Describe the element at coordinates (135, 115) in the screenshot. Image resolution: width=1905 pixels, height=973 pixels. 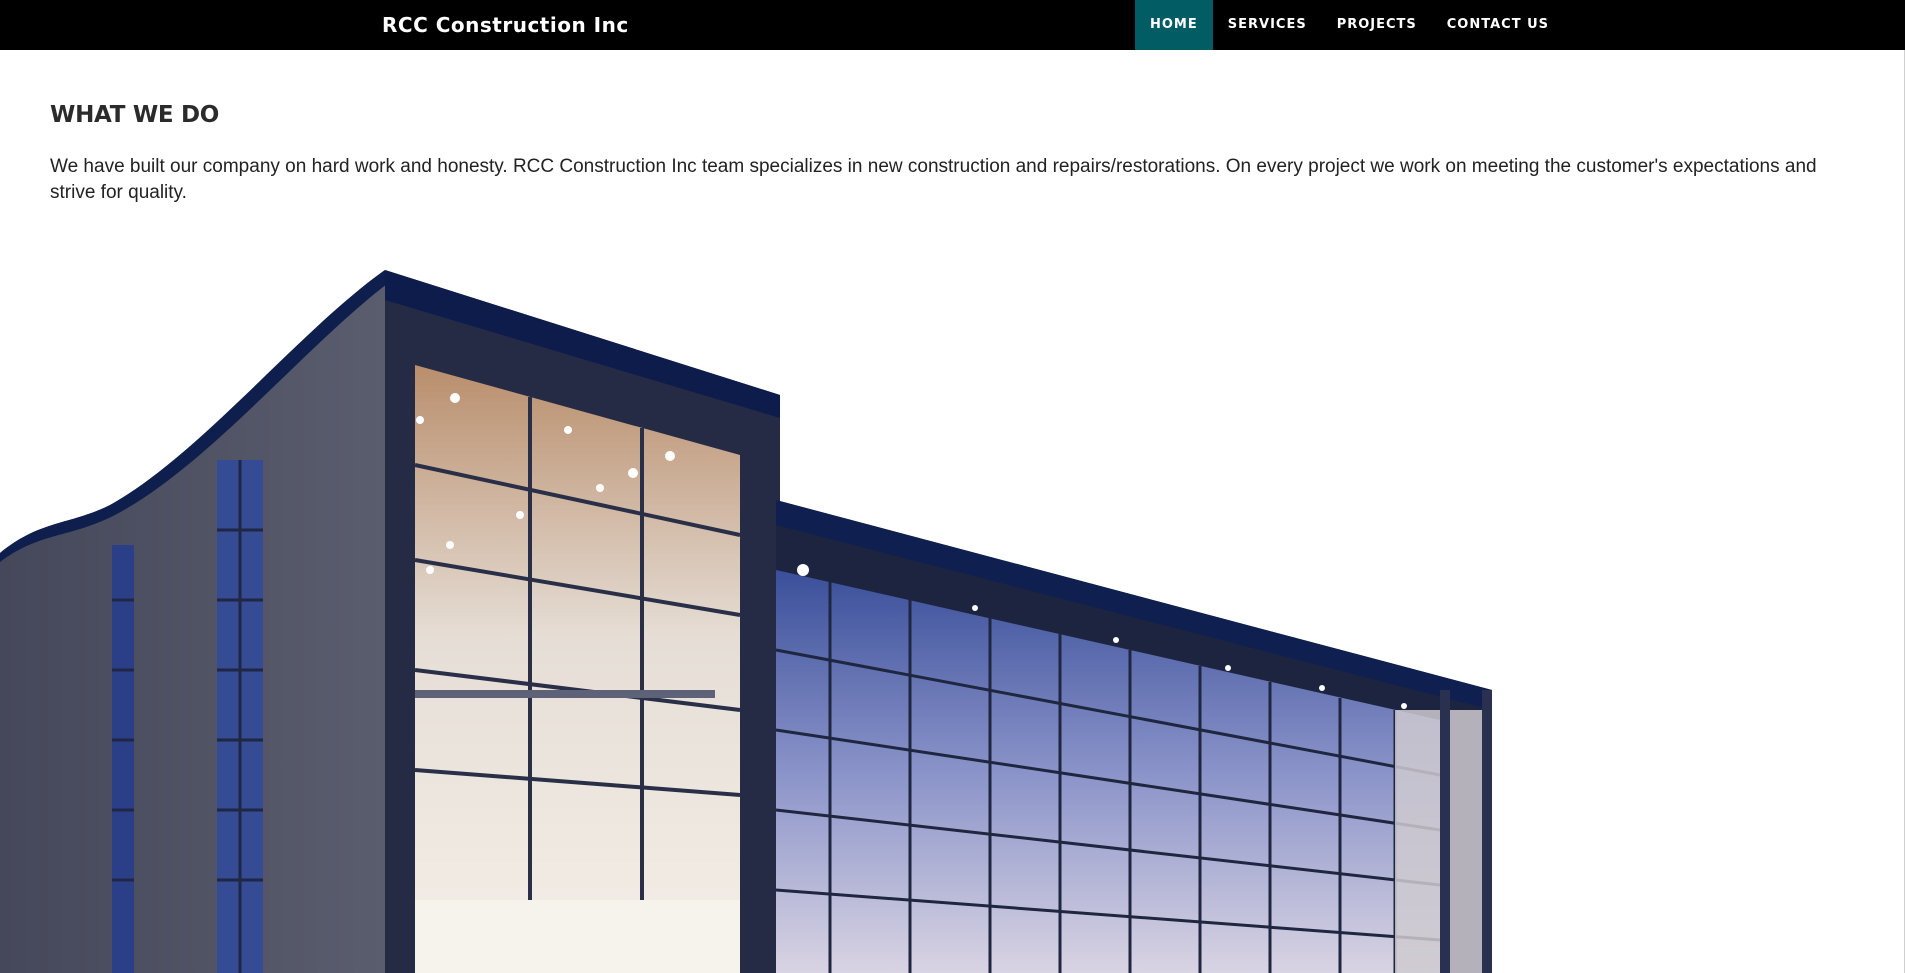
I see `section-title: WHAT WE DO` at that location.